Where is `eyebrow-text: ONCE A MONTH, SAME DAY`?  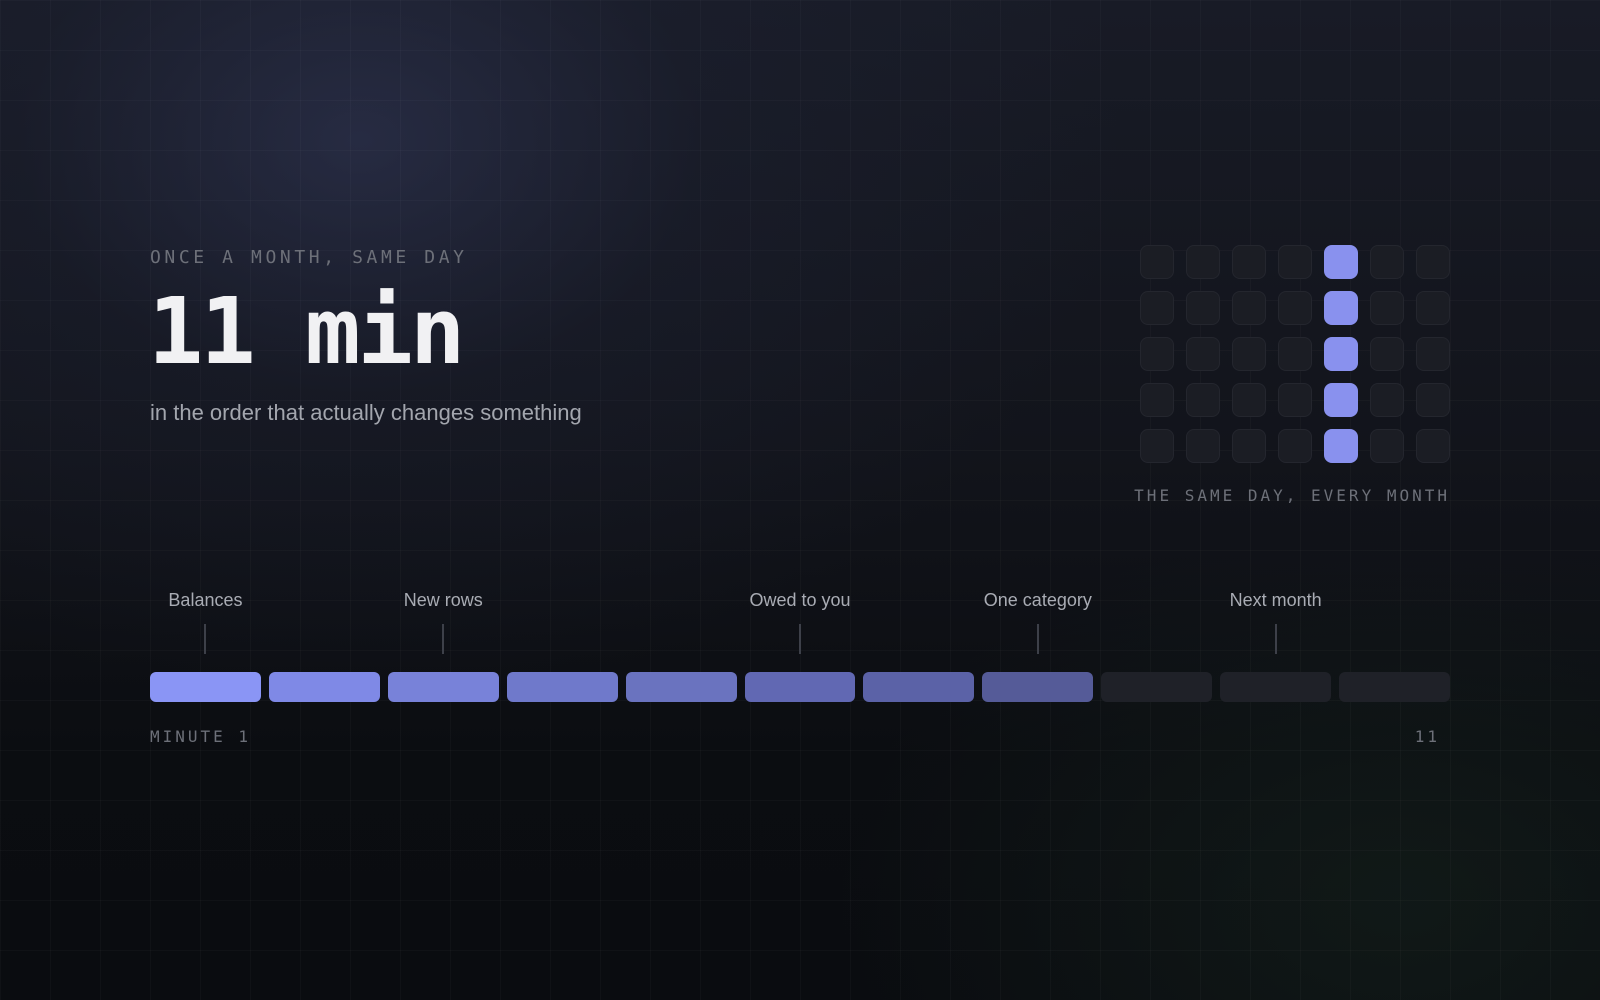 eyebrow-text: ONCE A MONTH, SAME DAY is located at coordinates (309, 257).